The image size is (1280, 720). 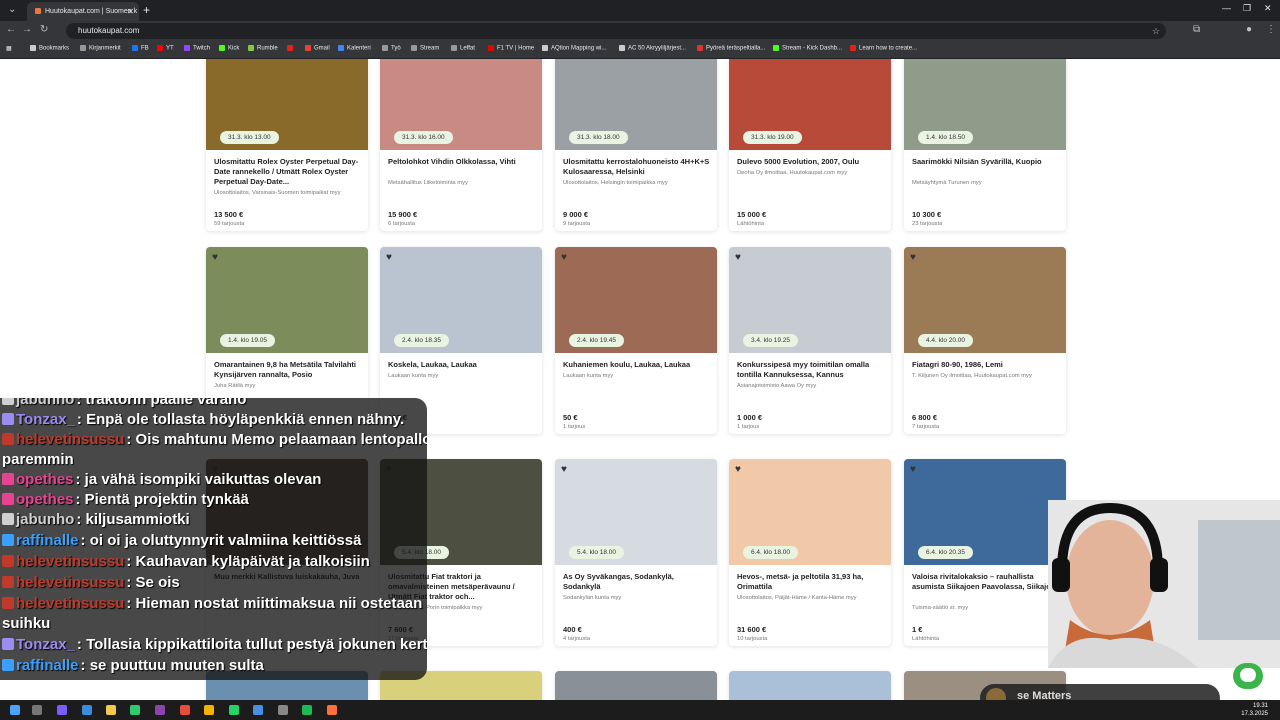 I want to click on minimize-icon: —, so click(x=1226, y=8).